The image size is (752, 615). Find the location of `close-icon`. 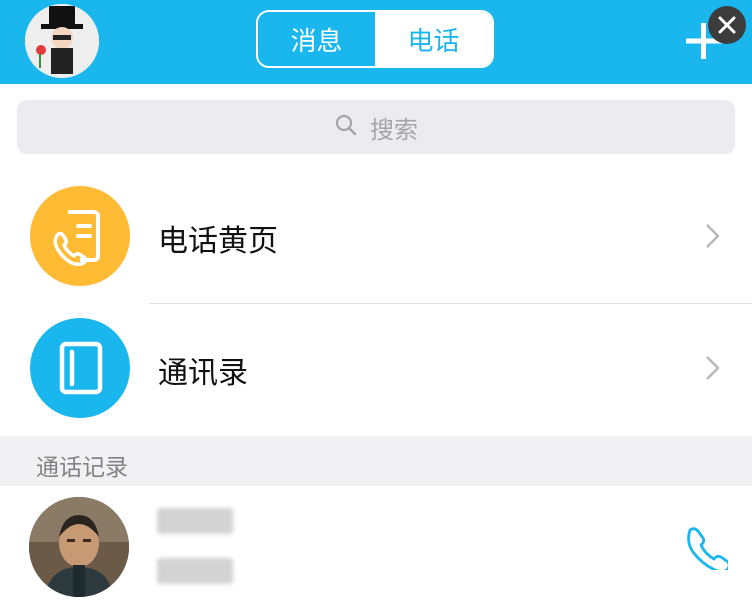

close-icon is located at coordinates (727, 25).